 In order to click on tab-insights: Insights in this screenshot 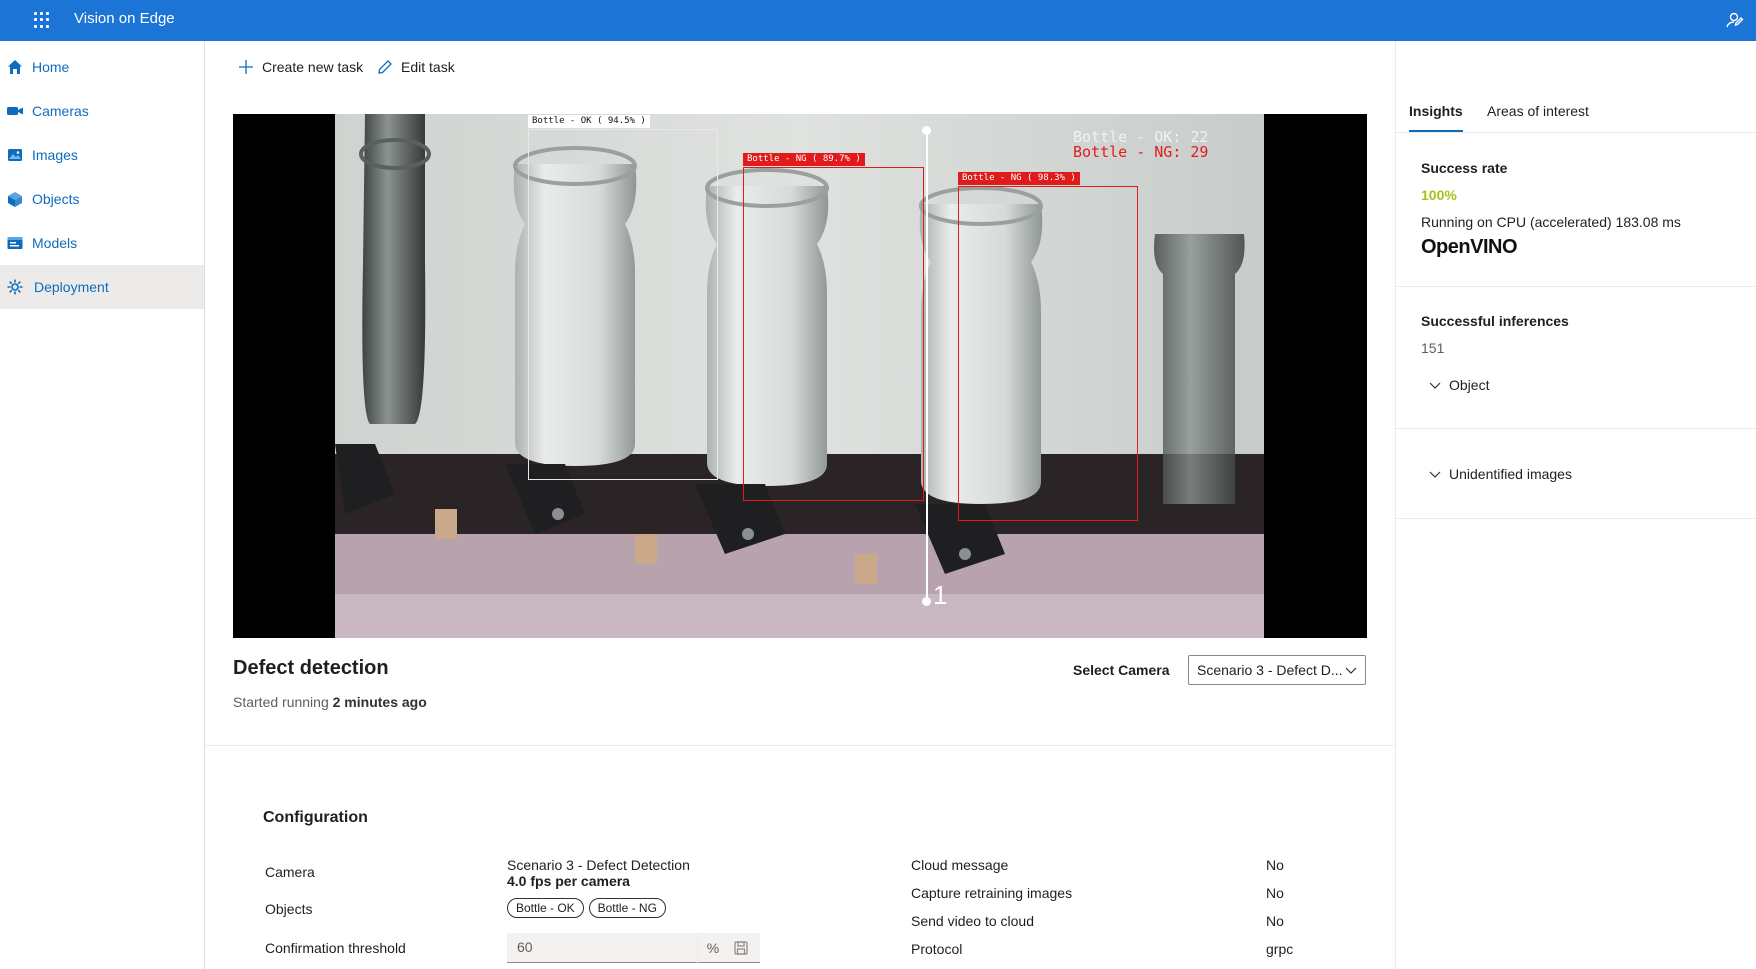, I will do `click(1436, 114)`.